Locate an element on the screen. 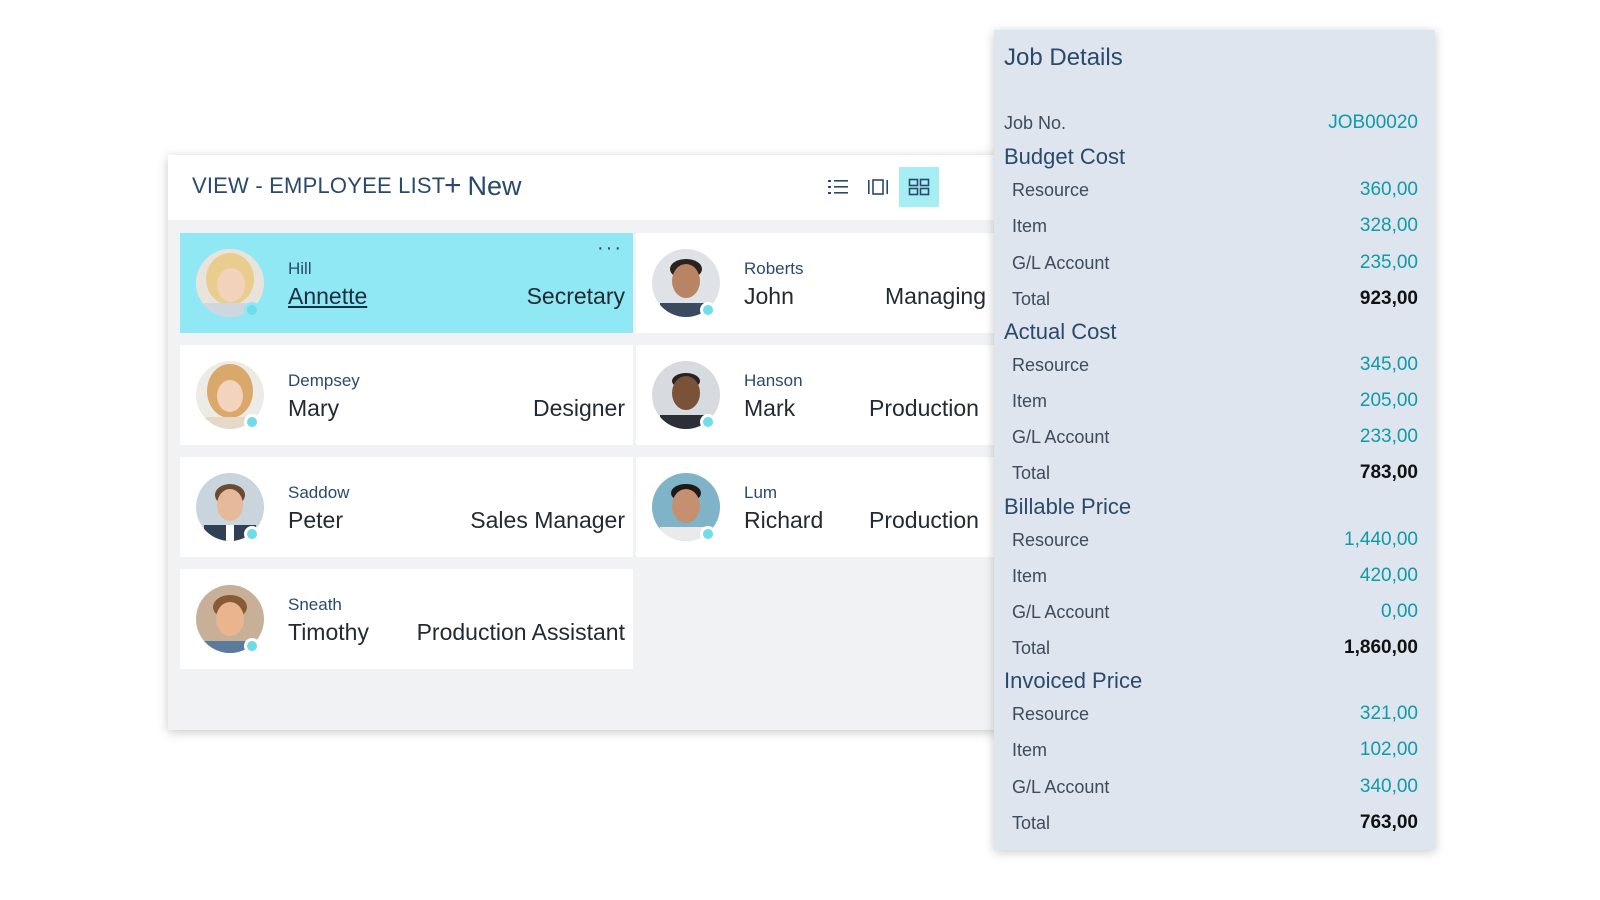 The width and height of the screenshot is (1600, 900). total-row: Total 763,00 is located at coordinates (1211, 823).